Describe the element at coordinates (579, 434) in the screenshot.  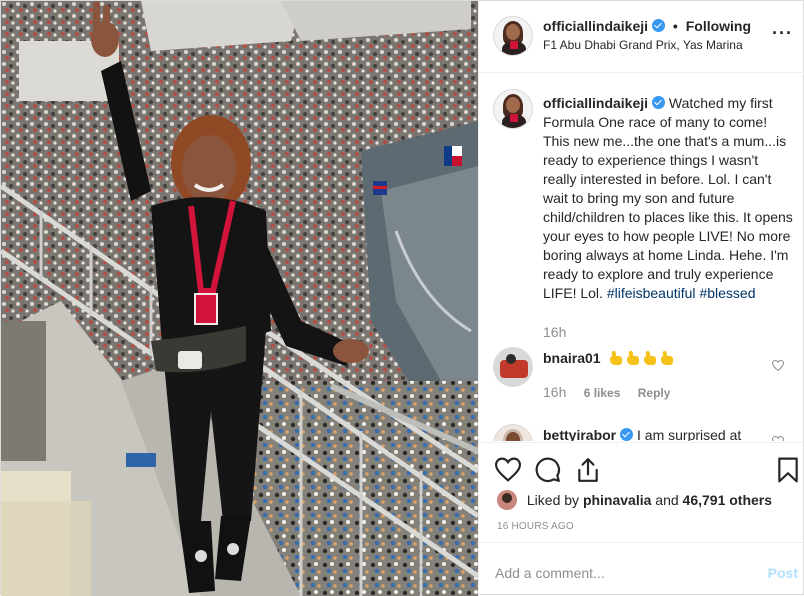
I see `comment-username: bettyirabor` at that location.